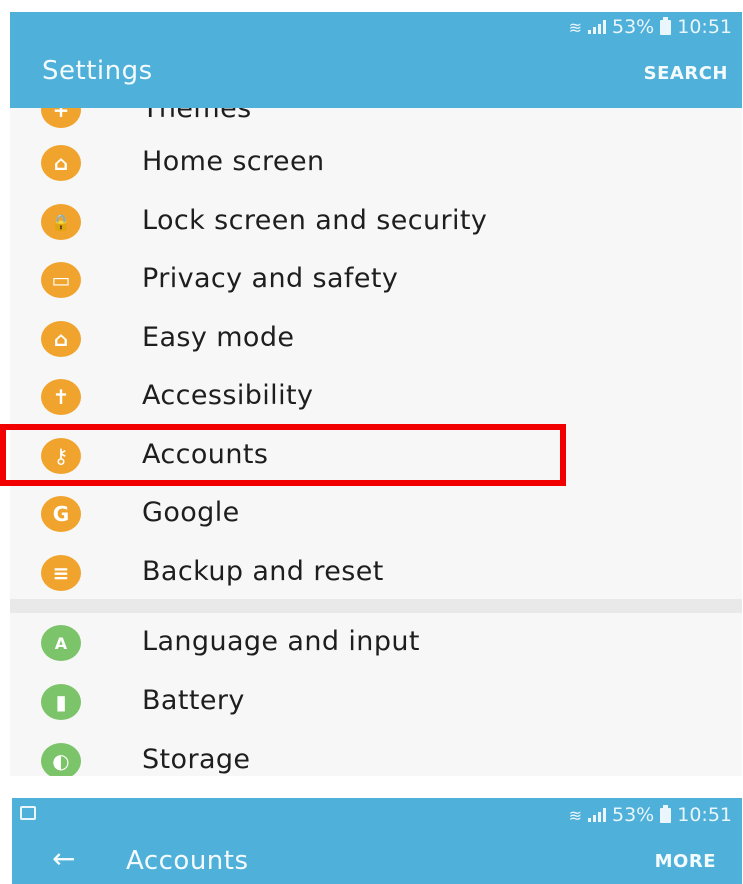 The height and width of the screenshot is (884, 743). What do you see at coordinates (376, 60) in the screenshot?
I see `settings-app-bar: ≋ 53% 10:51 Settings SEARCH` at bounding box center [376, 60].